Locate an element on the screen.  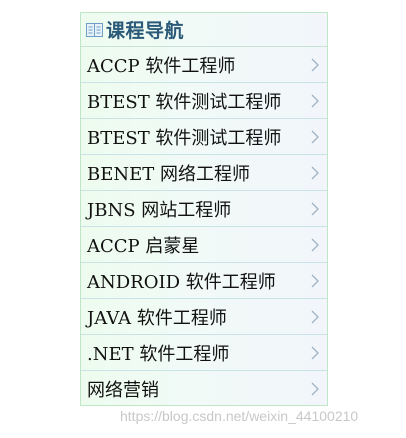
nav-item-label: JBNS 网站工程师 is located at coordinates (159, 210).